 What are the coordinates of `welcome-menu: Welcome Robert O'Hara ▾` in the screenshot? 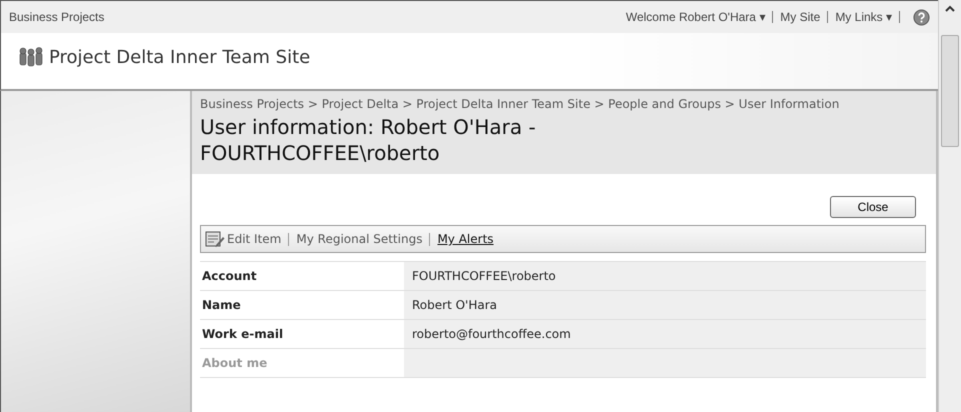 It's located at (696, 17).